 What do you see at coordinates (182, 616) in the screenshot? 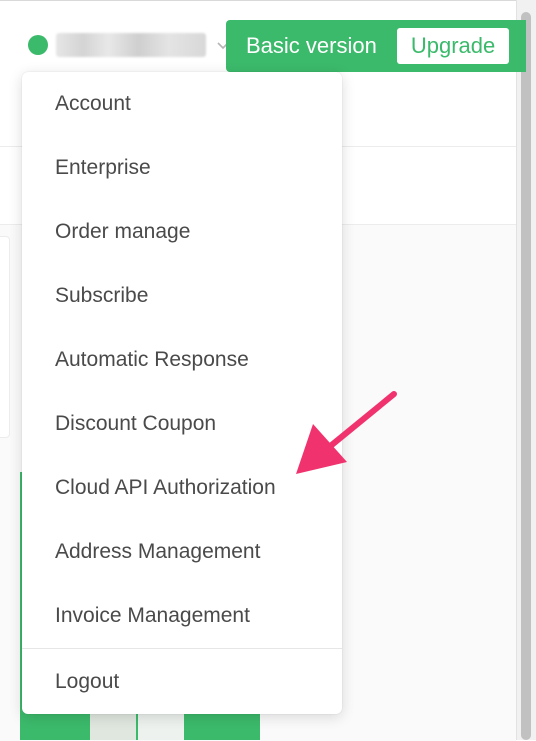
I see `menu-item-invoice-management: Invoice Management` at bounding box center [182, 616].